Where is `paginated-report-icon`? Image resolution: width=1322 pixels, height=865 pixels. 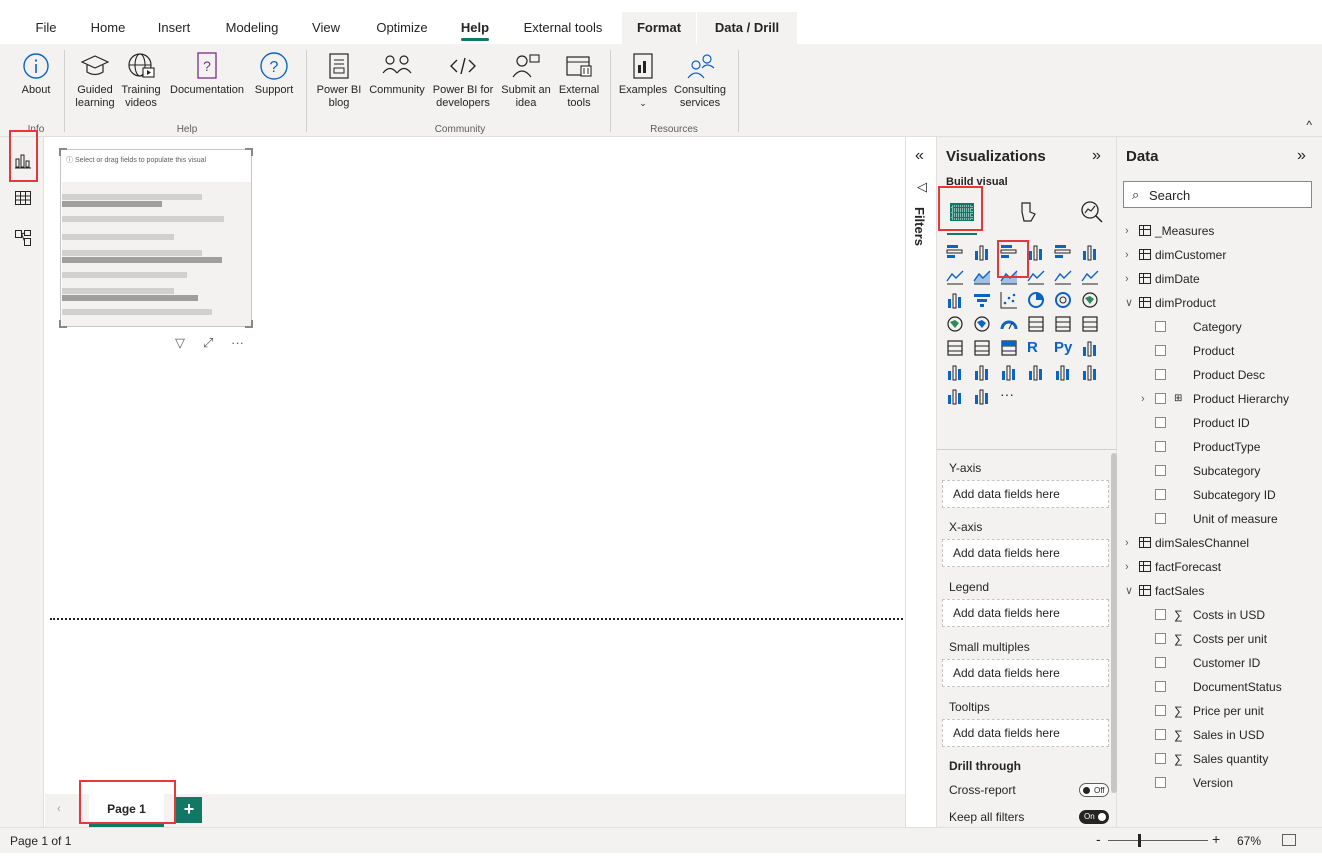
paginated-report-icon is located at coordinates (1063, 372).